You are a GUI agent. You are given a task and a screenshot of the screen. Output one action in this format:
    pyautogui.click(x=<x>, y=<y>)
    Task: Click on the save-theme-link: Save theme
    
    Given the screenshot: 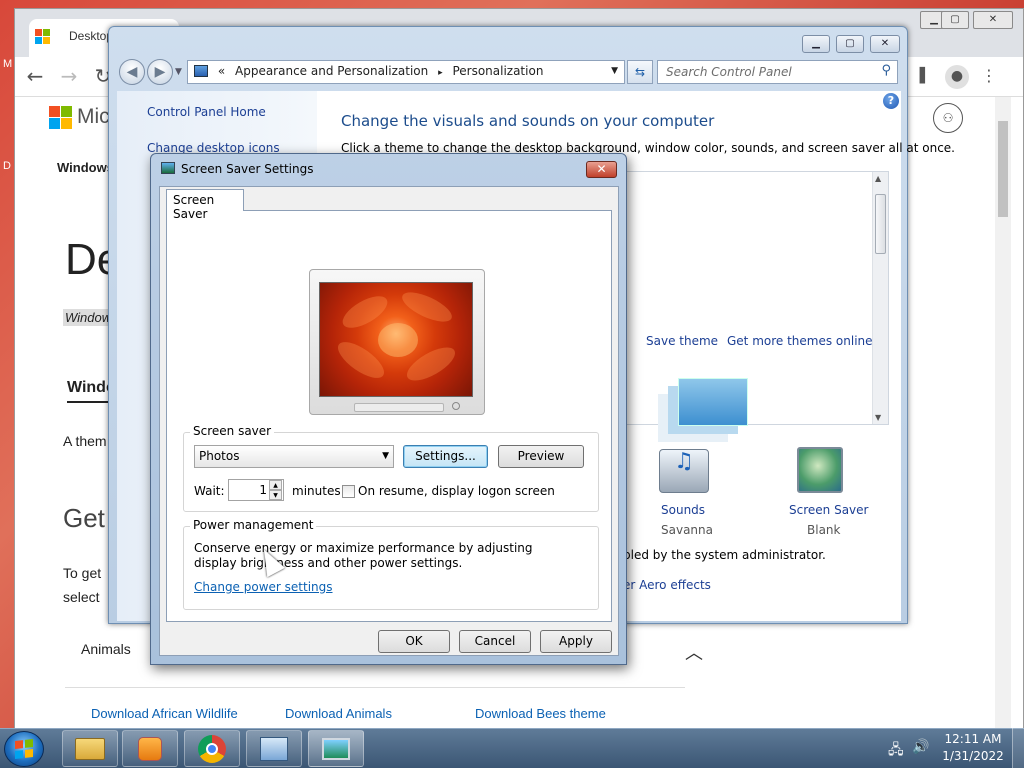 What is the action you would take?
    pyautogui.click(x=682, y=341)
    